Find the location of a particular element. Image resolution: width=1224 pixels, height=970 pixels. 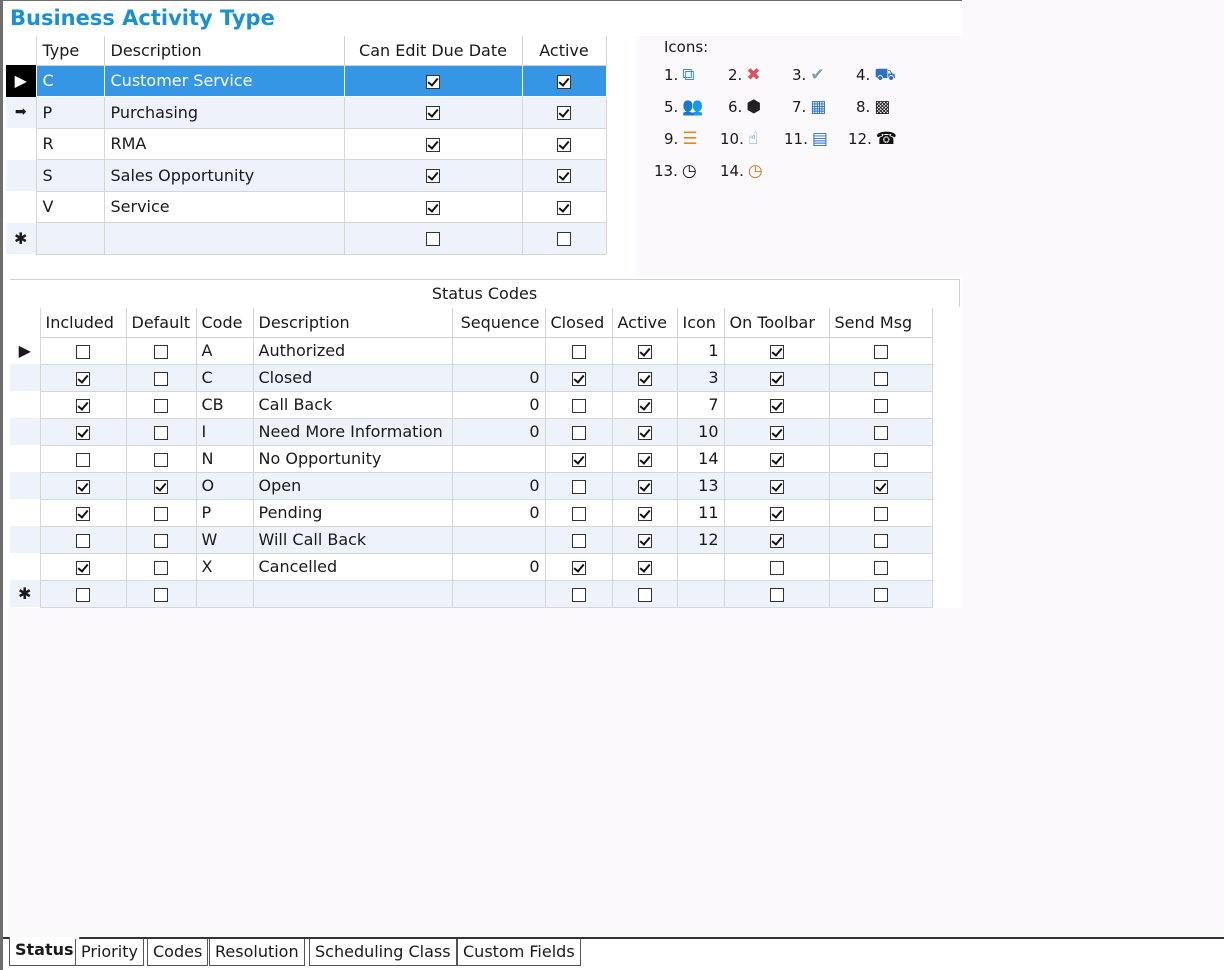

column-header-default: Default is located at coordinates (161, 322).